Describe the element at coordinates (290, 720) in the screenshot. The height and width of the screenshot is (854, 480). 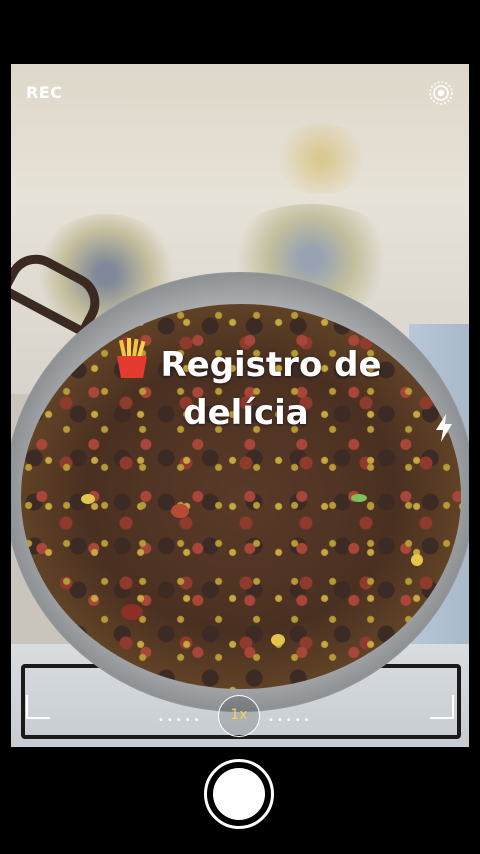
I see `zoom-scale-right: •••••` at that location.